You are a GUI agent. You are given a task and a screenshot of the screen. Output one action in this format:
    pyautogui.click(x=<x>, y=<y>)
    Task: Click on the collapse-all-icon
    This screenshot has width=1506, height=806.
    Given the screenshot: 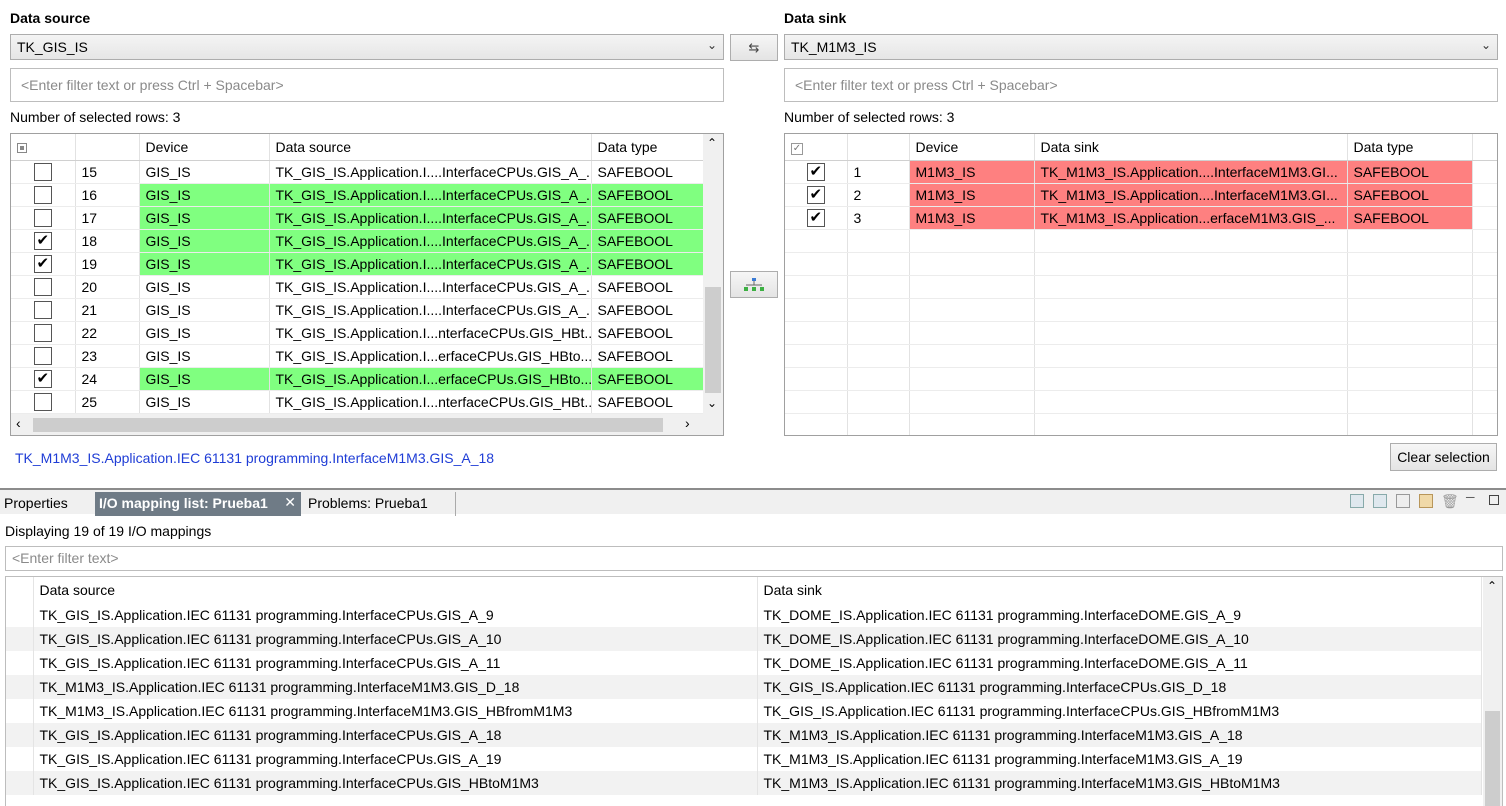 What is the action you would take?
    pyautogui.click(x=1357, y=501)
    